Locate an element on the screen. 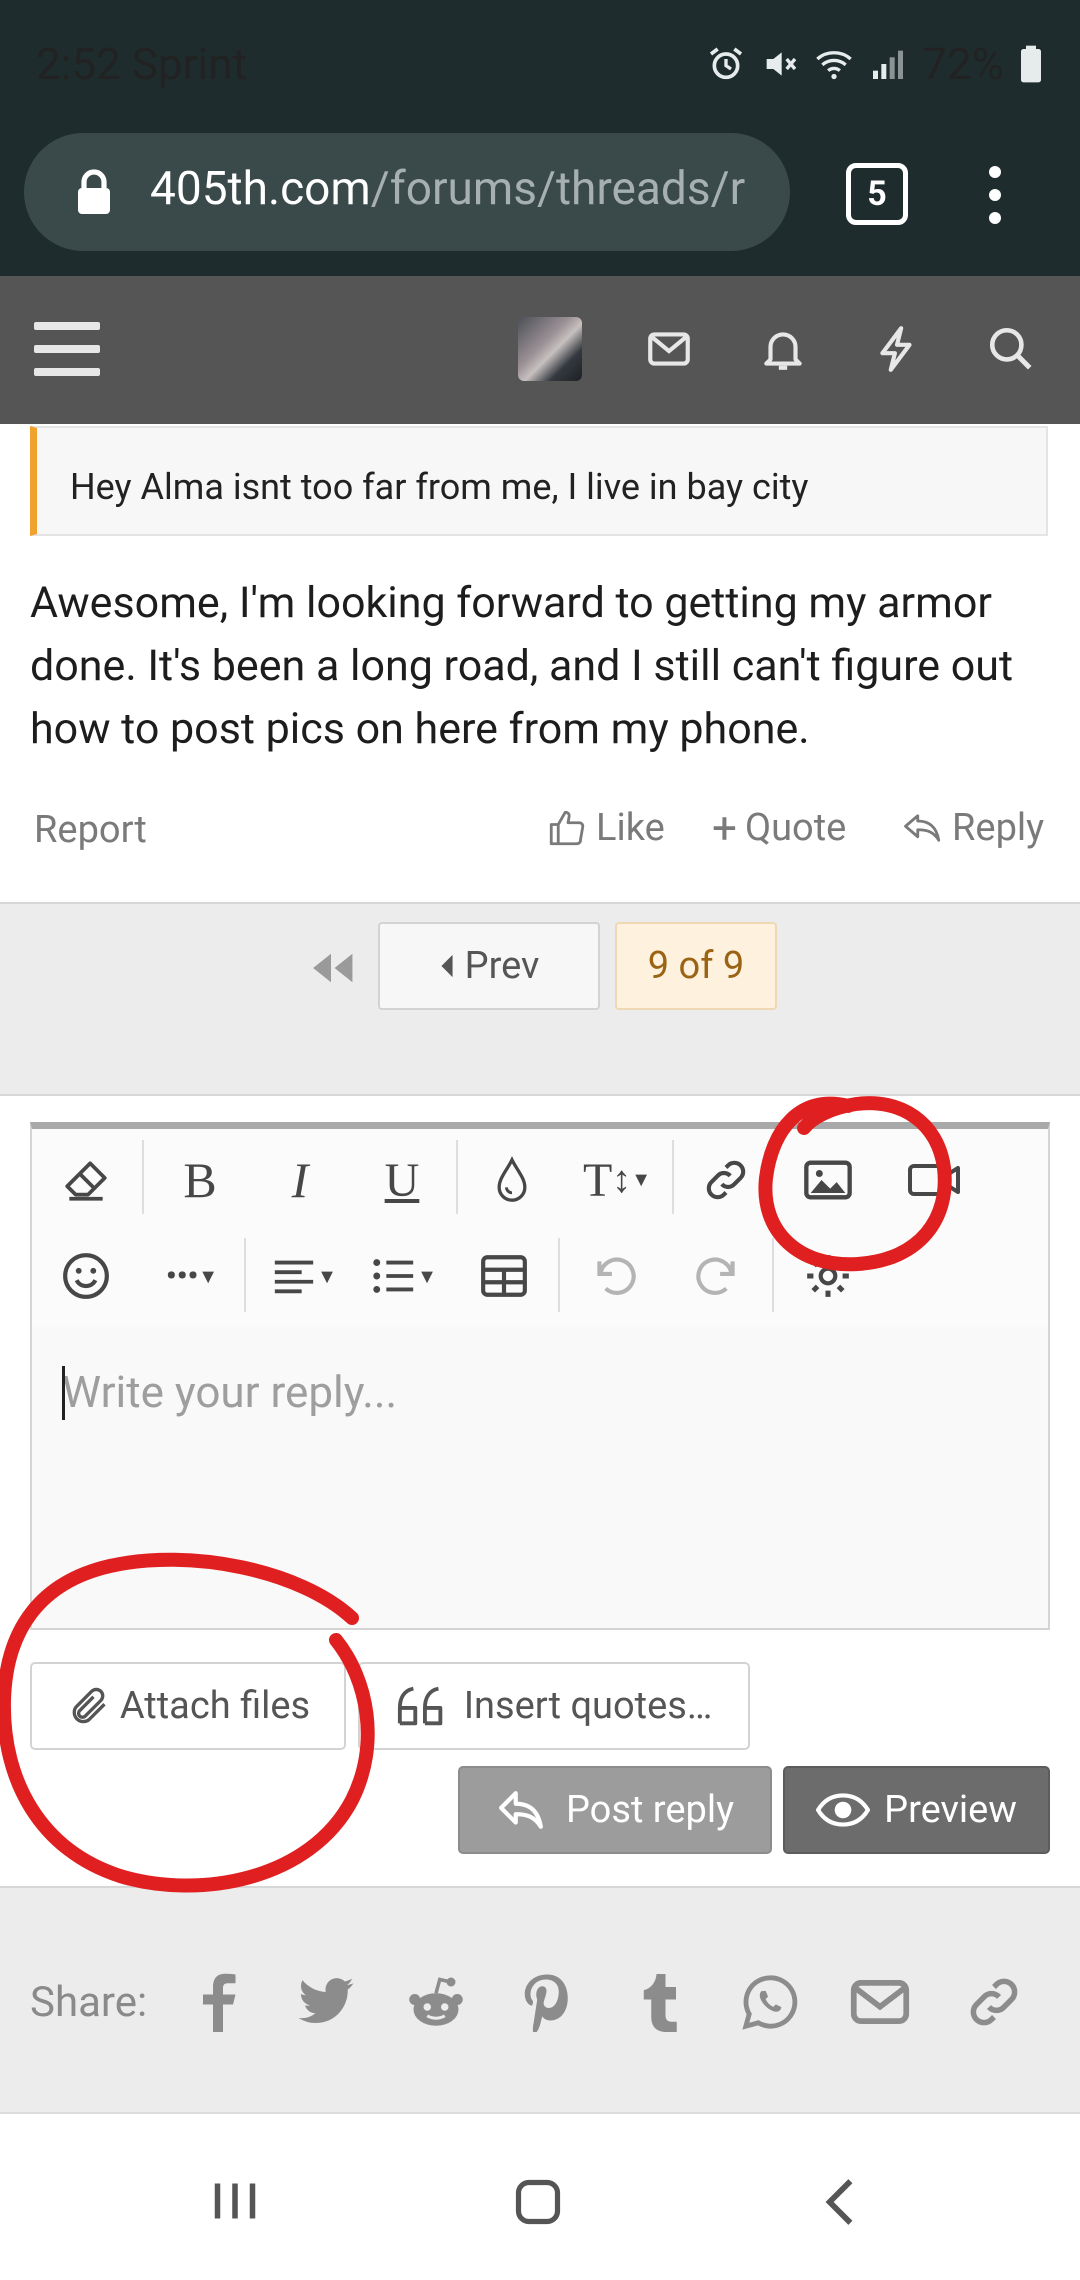  lock-icon is located at coordinates (94, 191).